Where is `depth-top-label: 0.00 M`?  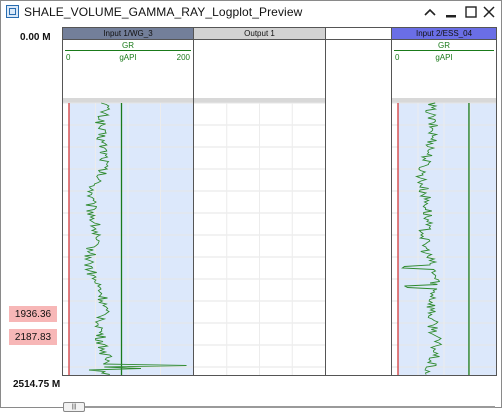 depth-top-label: 0.00 M is located at coordinates (35, 37).